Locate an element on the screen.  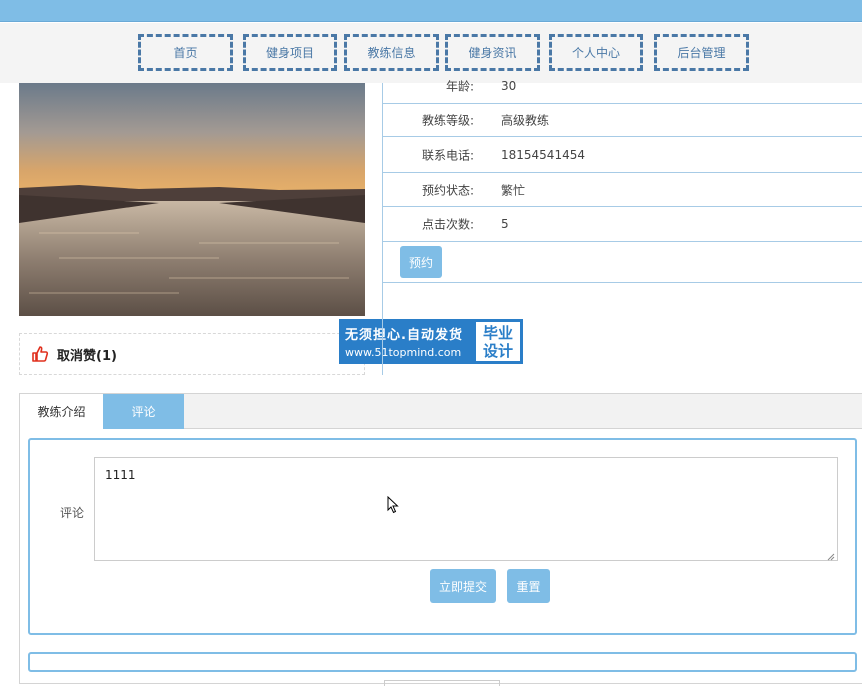
info-value: 30 is located at coordinates (509, 86).